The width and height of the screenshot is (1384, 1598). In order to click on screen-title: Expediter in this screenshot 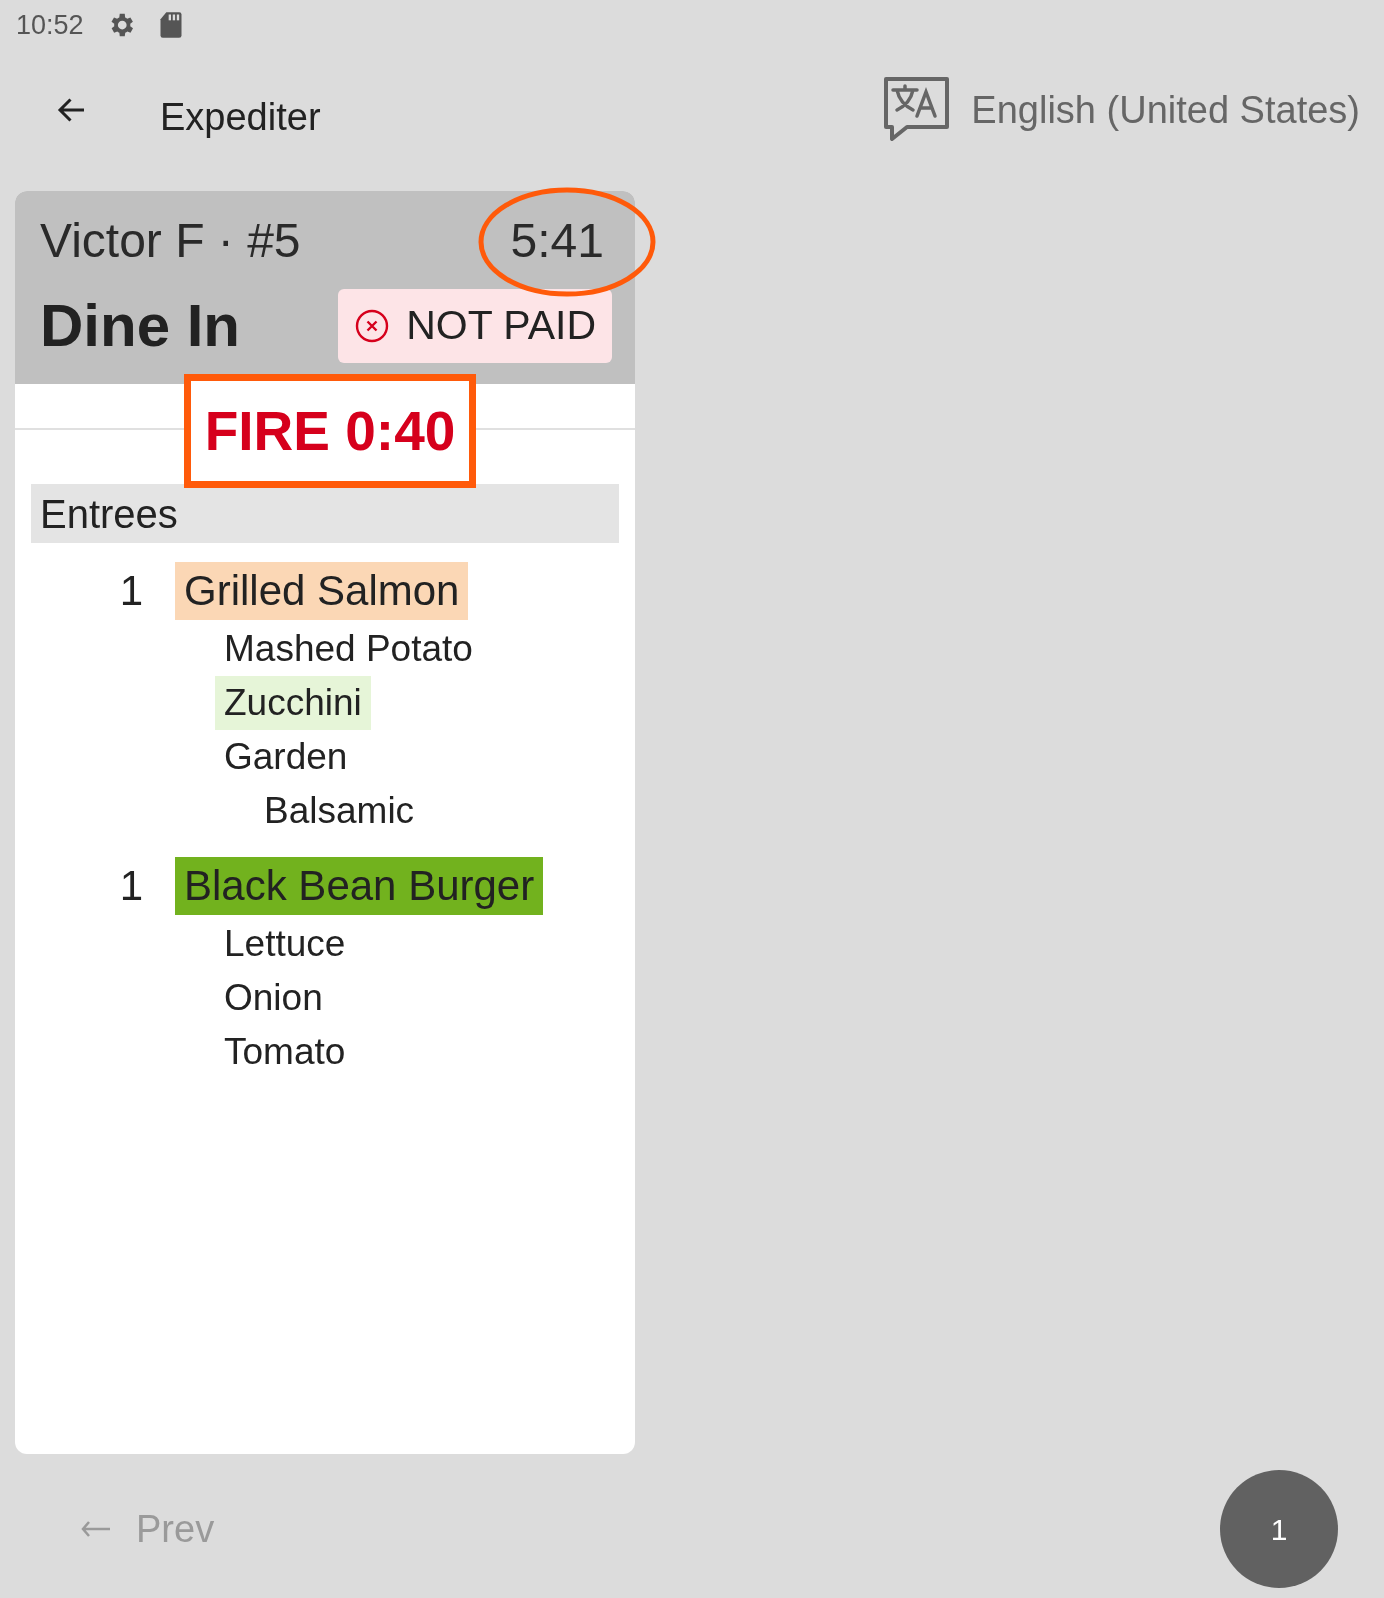, I will do `click(240, 117)`.